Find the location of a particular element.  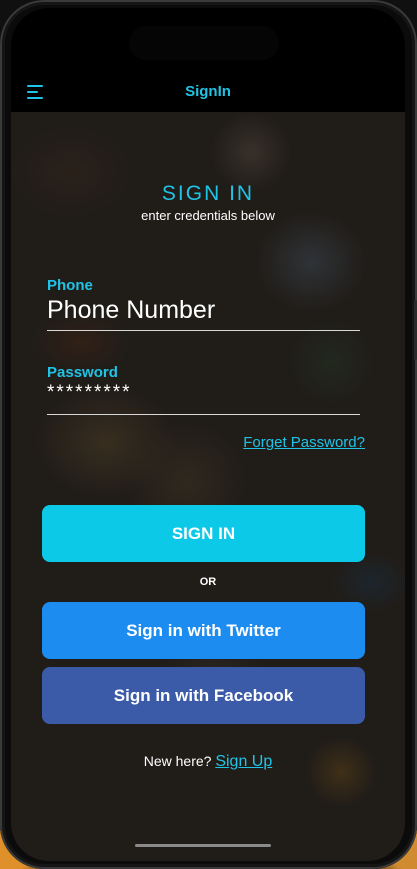

password-label: Password is located at coordinates (82, 372).